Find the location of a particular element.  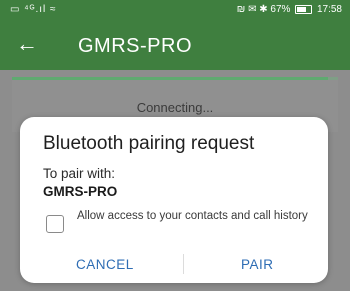

status-bar: ▭ ⁴ᴳ.ıl ≈ ₪ ✉ ✱ 67% 17:58 is located at coordinates (175, 11).